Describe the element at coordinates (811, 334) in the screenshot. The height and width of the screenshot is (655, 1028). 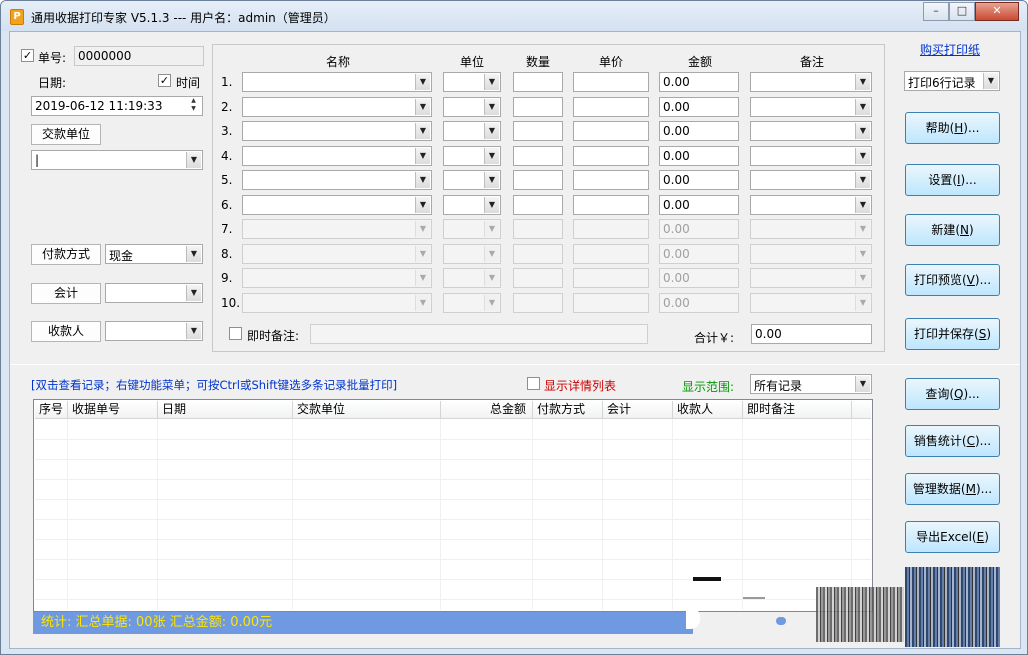
I see `total-field: 0.00` at that location.